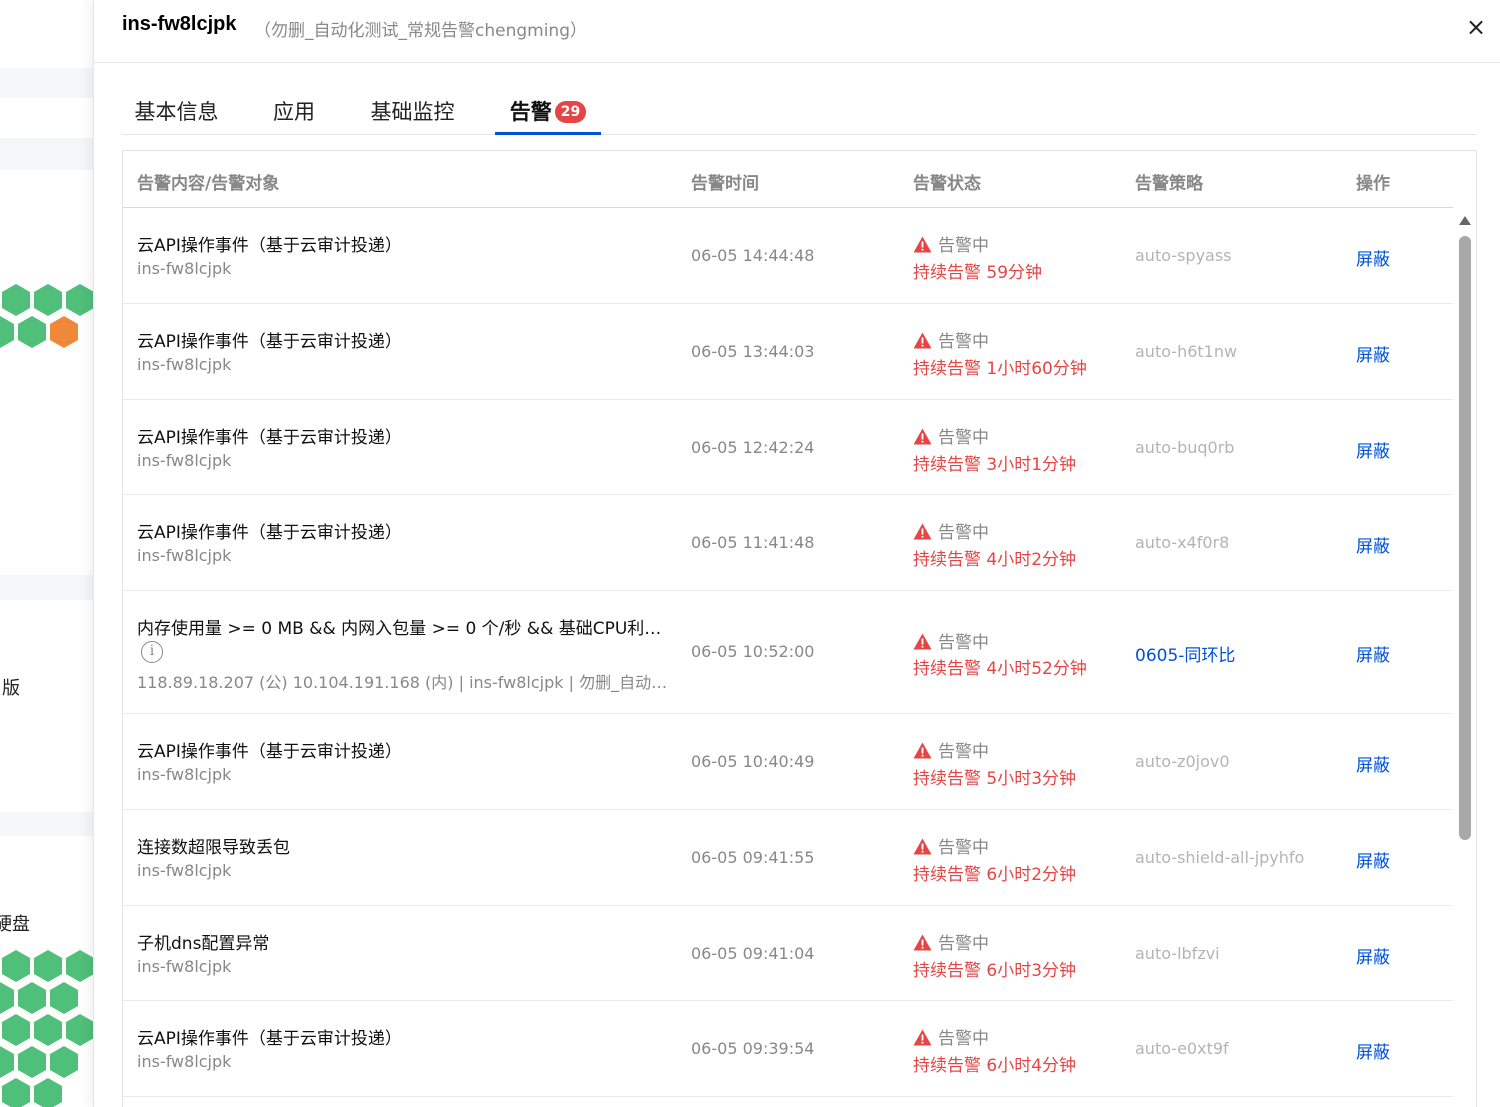 This screenshot has width=1500, height=1107. What do you see at coordinates (1373, 184) in the screenshot?
I see `header-action: 操作` at bounding box center [1373, 184].